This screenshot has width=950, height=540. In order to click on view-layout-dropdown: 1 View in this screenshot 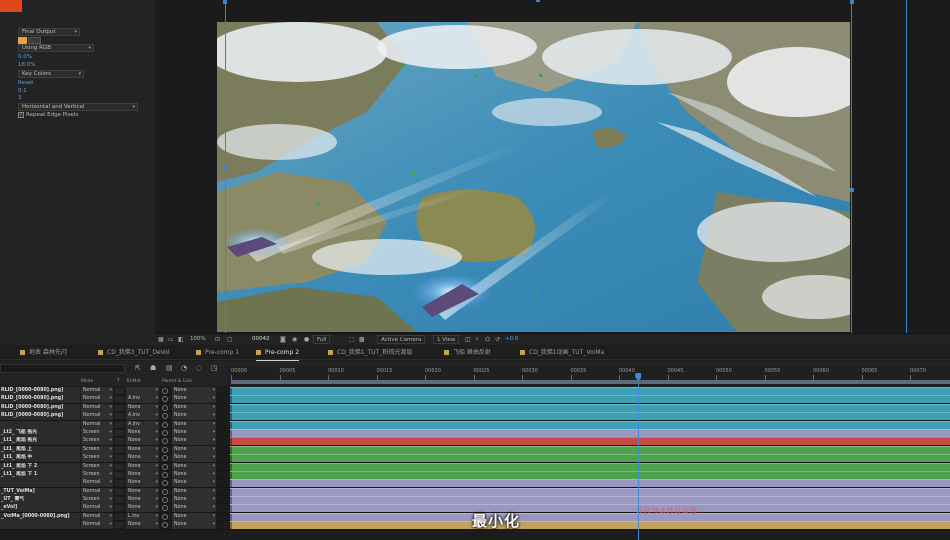, I will do `click(446, 339)`.